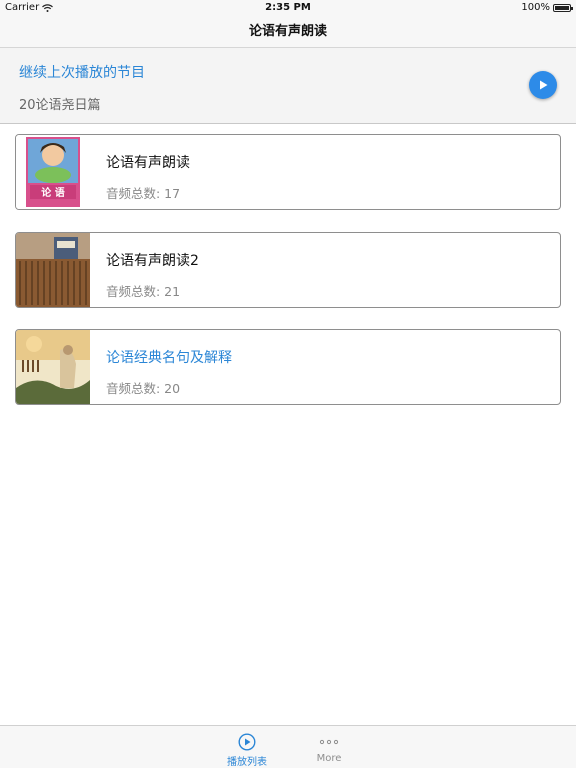 This screenshot has width=576, height=768. Describe the element at coordinates (53, 172) in the screenshot. I see `album-cover-image: 论 语` at that location.